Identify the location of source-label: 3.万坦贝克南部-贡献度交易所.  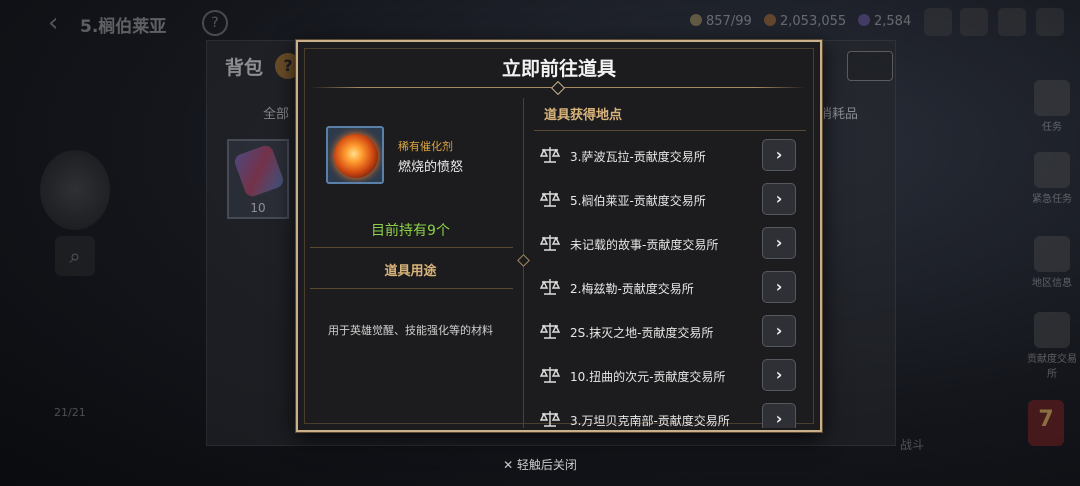
(650, 421).